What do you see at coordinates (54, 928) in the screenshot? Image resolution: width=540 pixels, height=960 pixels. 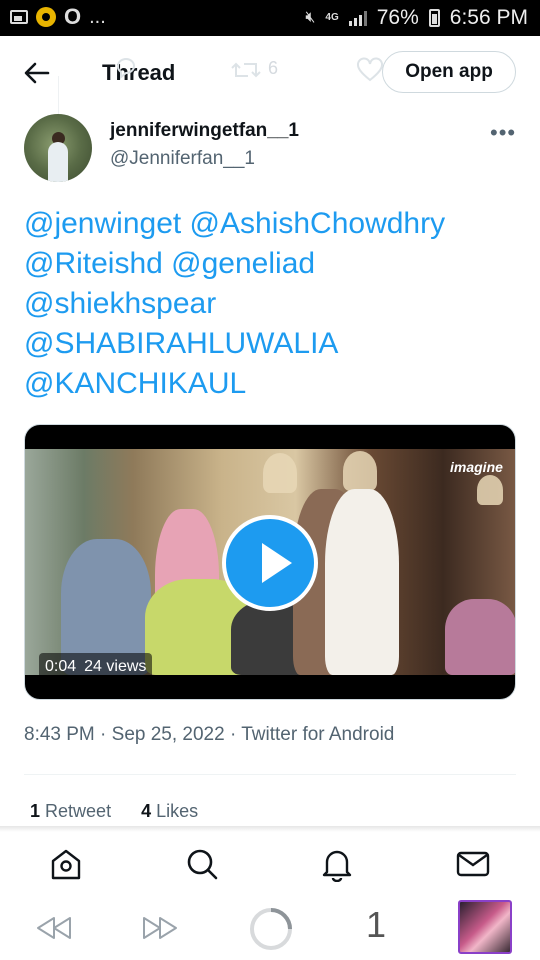 I see `rewind-back-icon` at bounding box center [54, 928].